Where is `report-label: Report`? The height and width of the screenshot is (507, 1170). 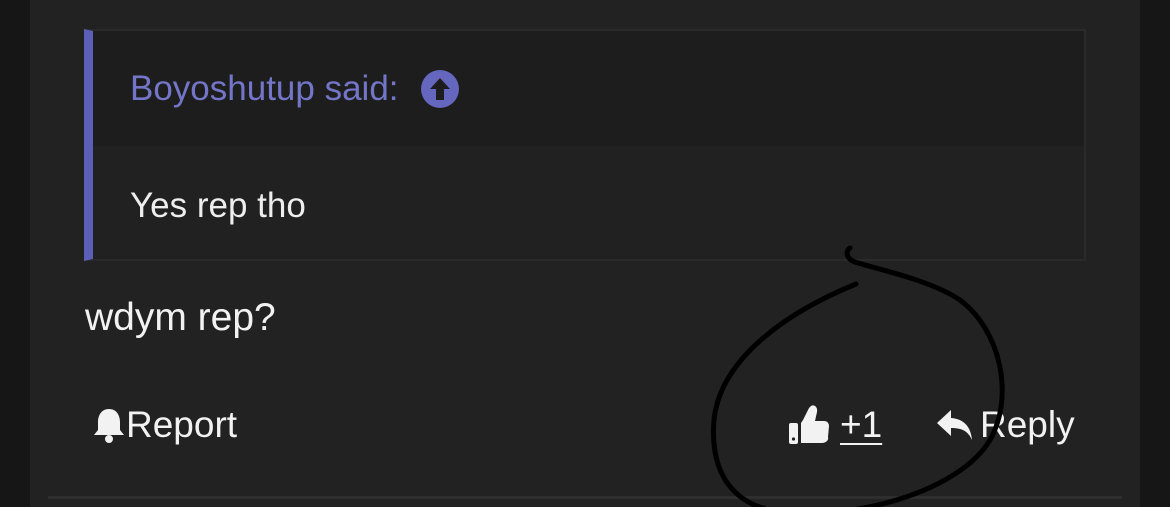
report-label: Report is located at coordinates (182, 424).